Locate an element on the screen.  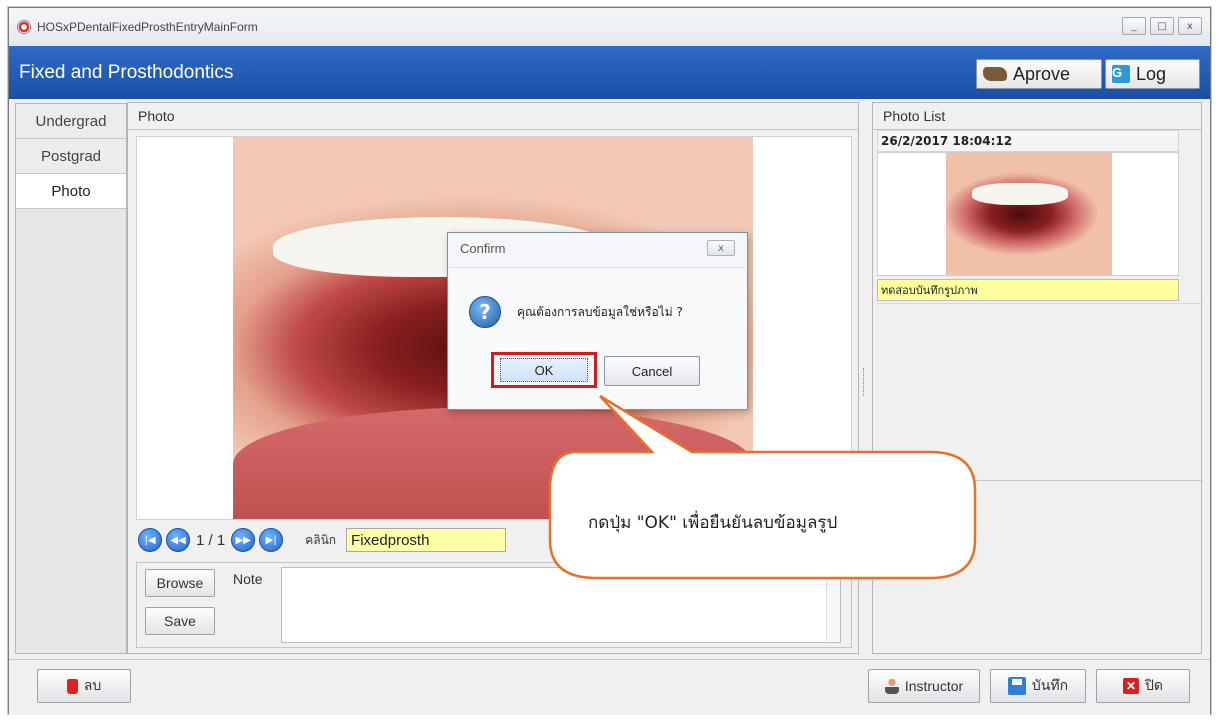
delete-button: ลบ is located at coordinates (84, 686).